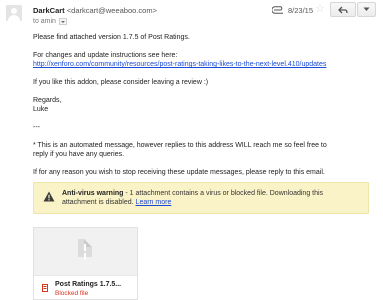  I want to click on paperclip-icon, so click(277, 10).